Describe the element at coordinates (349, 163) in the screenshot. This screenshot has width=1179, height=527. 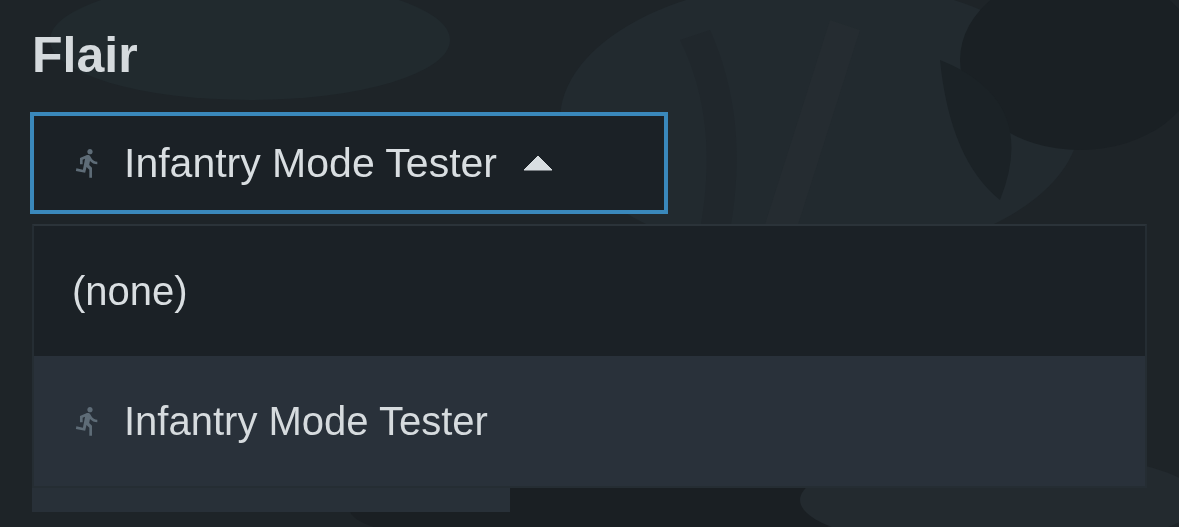
I see `flair-dropdown: Infantry Mode Tester` at that location.